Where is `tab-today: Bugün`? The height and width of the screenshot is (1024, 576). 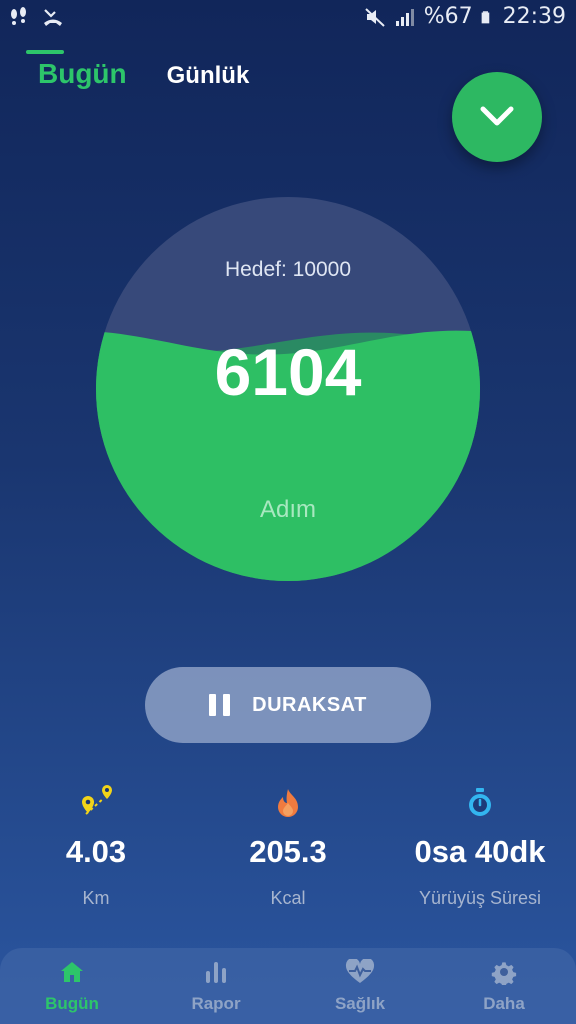 tab-today: Bugün is located at coordinates (82, 74).